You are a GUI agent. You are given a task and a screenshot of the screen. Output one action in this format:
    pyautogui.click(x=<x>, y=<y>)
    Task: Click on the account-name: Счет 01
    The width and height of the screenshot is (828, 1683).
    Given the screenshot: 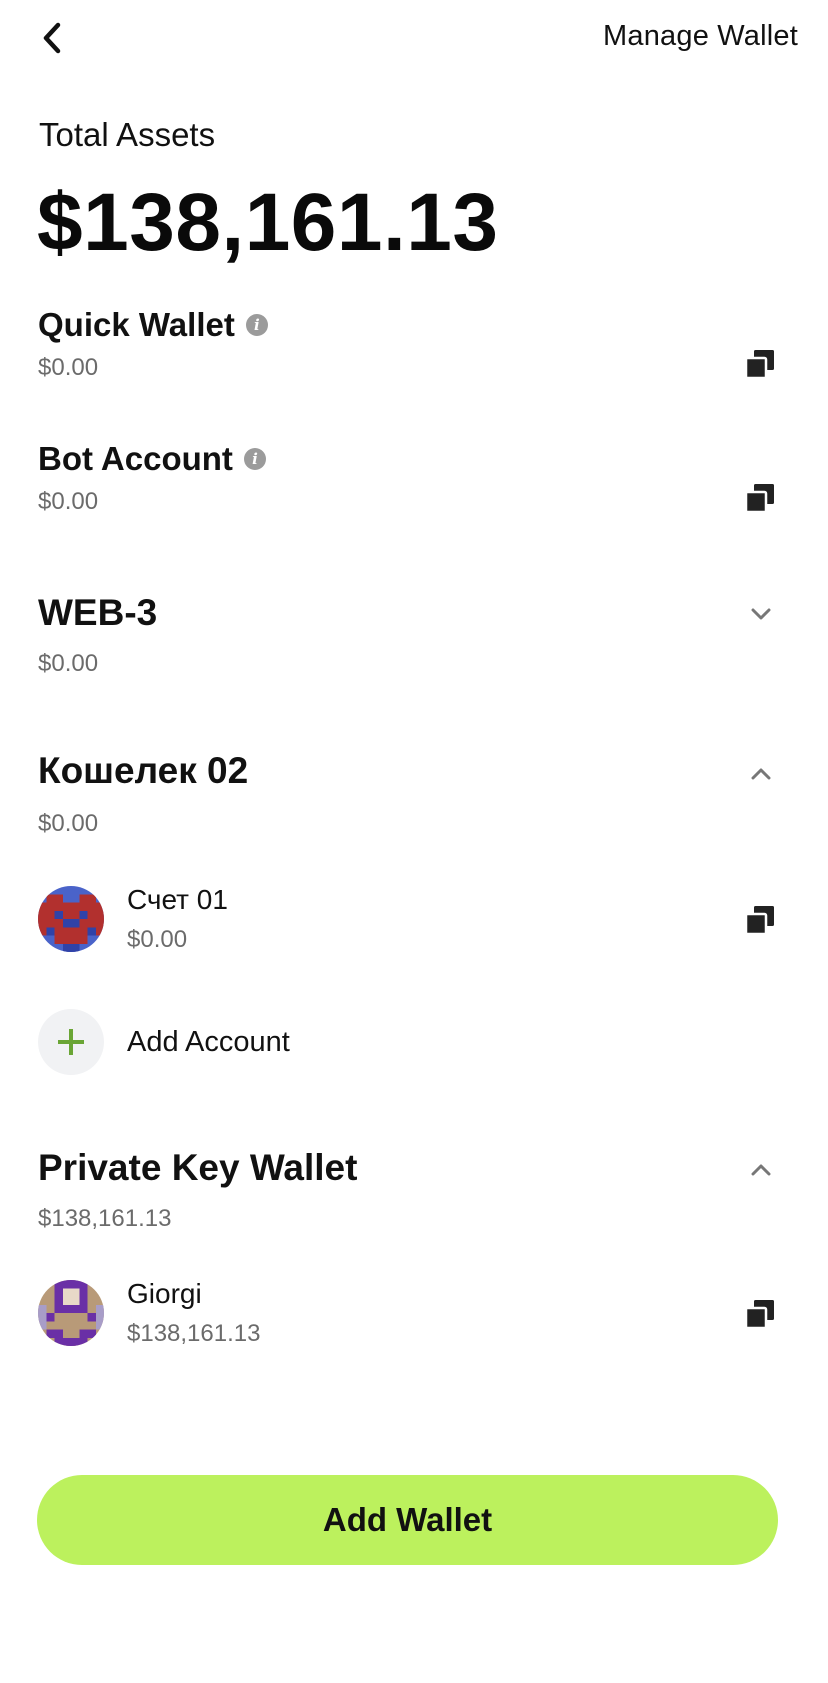 What is the action you would take?
    pyautogui.click(x=177, y=900)
    